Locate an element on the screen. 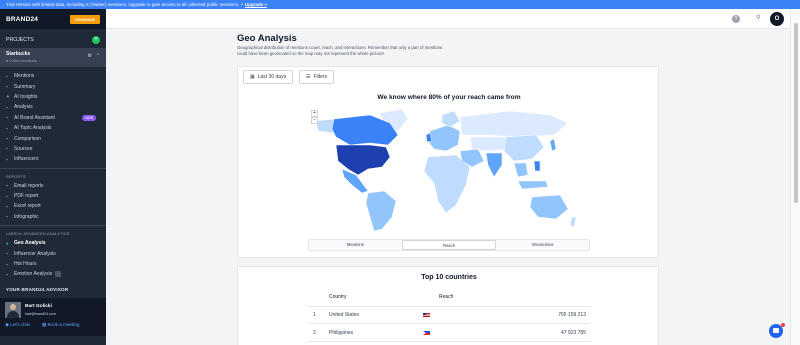 The image size is (800, 345). sidebar-item-mentions: ▪ Mentions is located at coordinates (53, 76).